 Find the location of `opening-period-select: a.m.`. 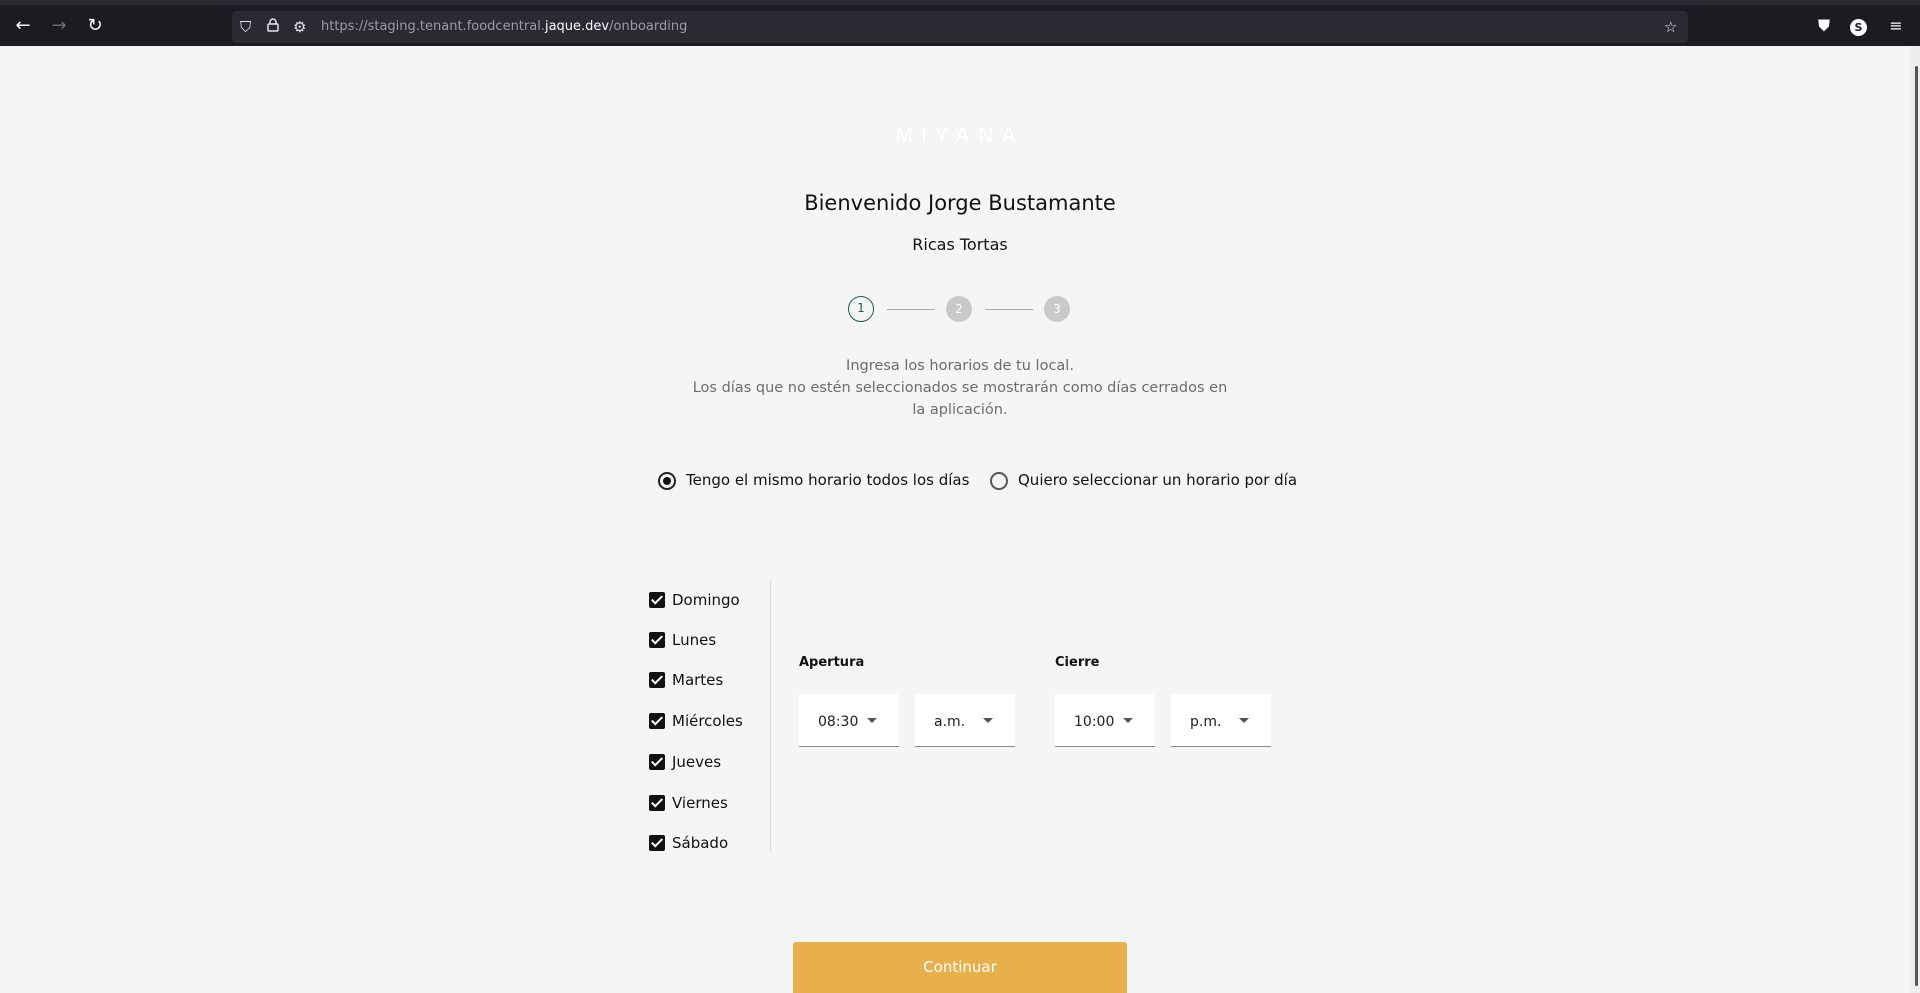

opening-period-select: a.m. is located at coordinates (965, 720).